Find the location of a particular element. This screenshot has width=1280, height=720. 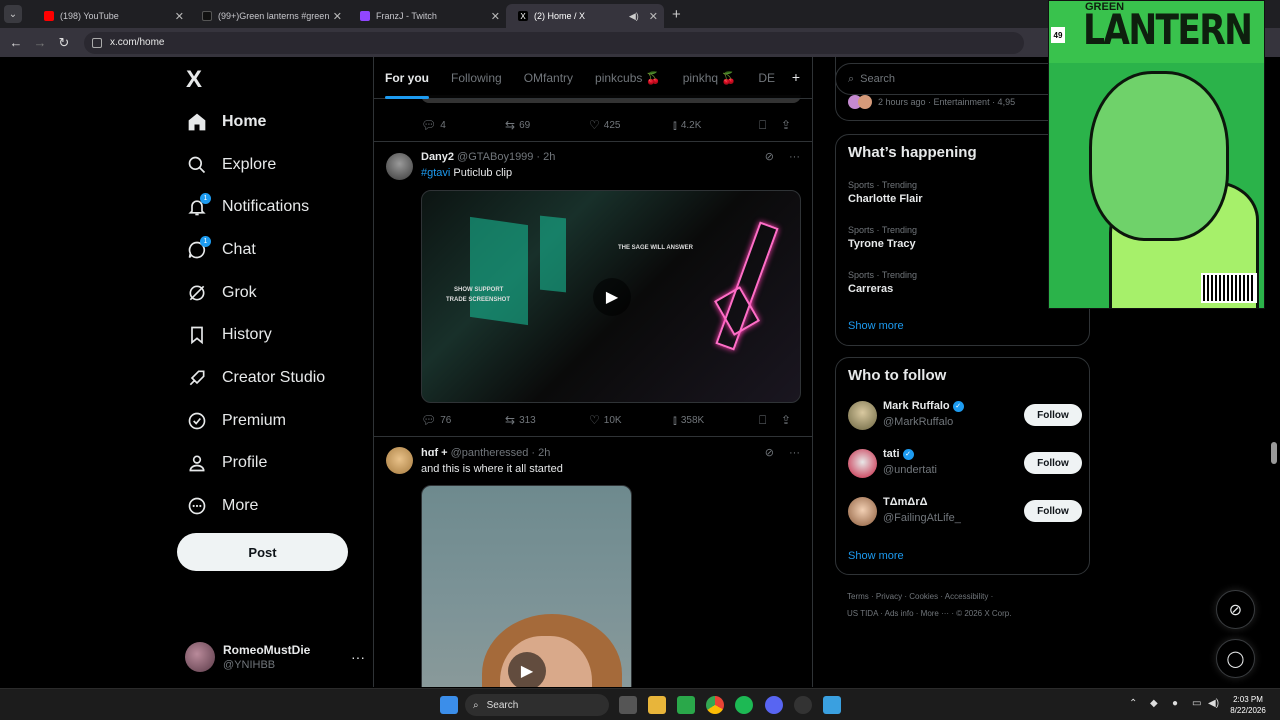

discord-tray-icon: ◆ is located at coordinates (1154, 703).